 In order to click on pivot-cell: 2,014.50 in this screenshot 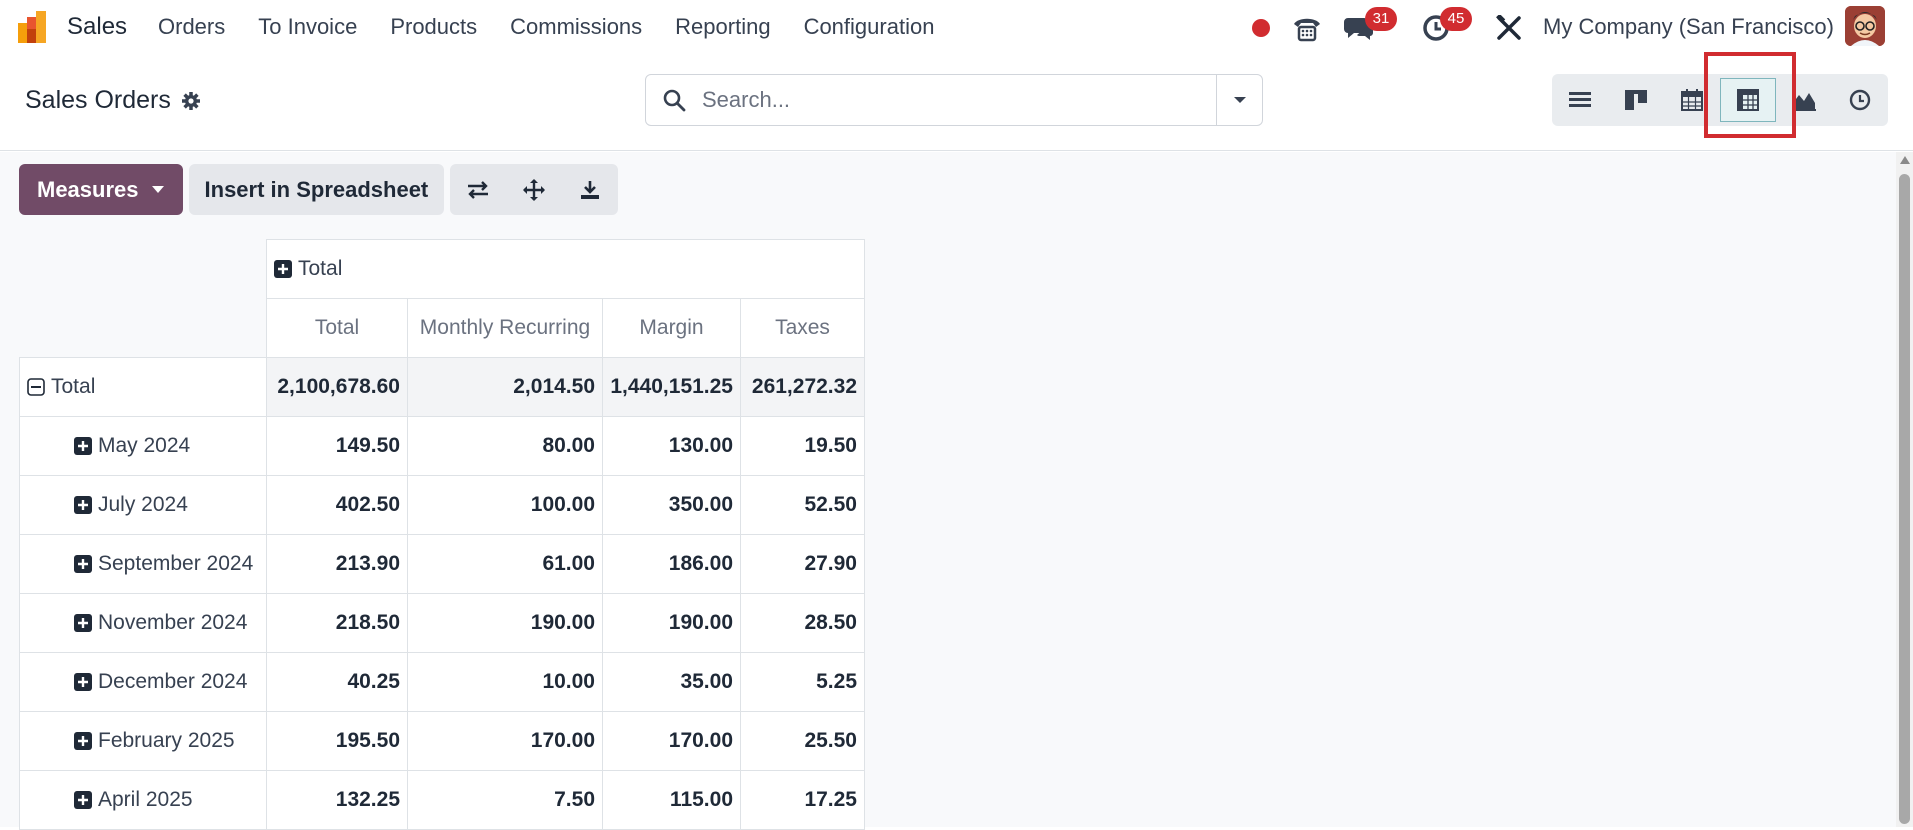, I will do `click(505, 387)`.